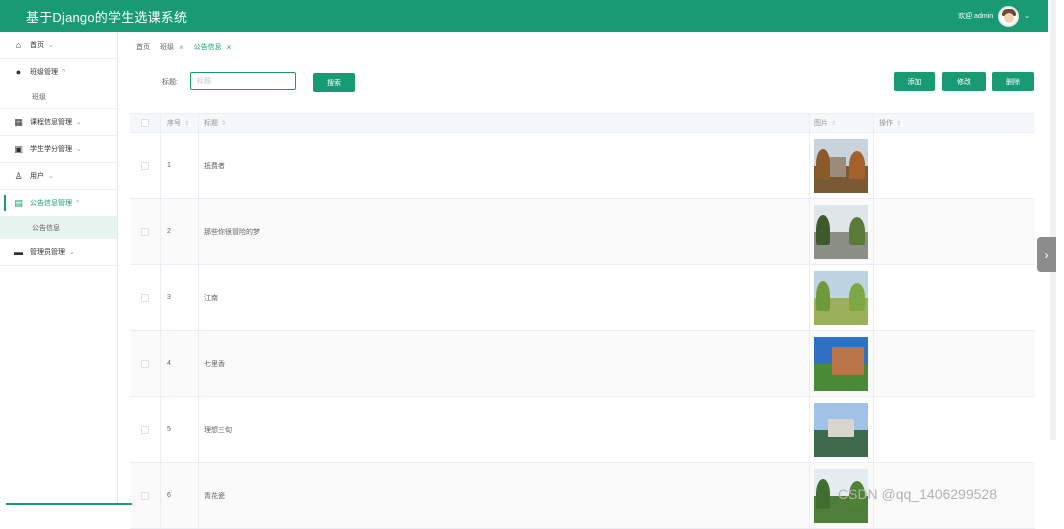 Image resolution: width=1064 pixels, height=529 pixels. Describe the element at coordinates (169, 429) in the screenshot. I see `row-index: 5` at that location.